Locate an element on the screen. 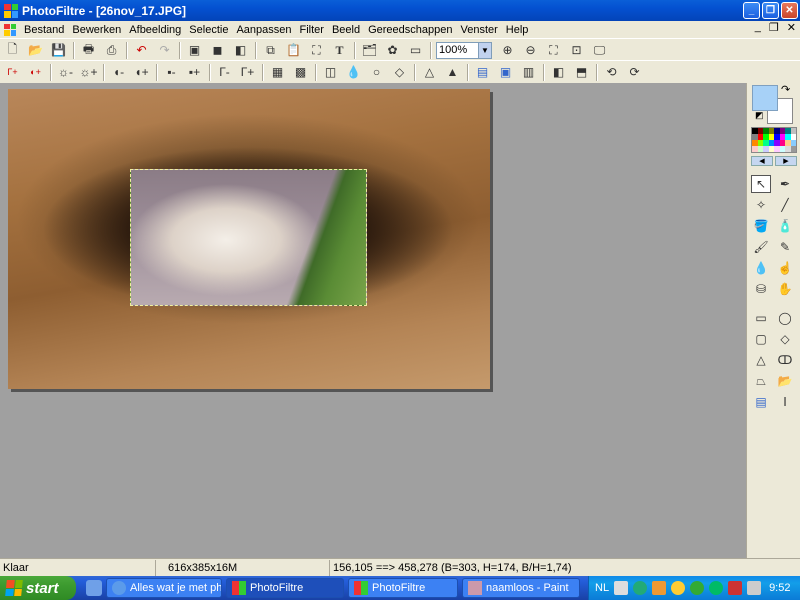 This screenshot has height=600, width=800. media-icon is located at coordinates (678, 588).